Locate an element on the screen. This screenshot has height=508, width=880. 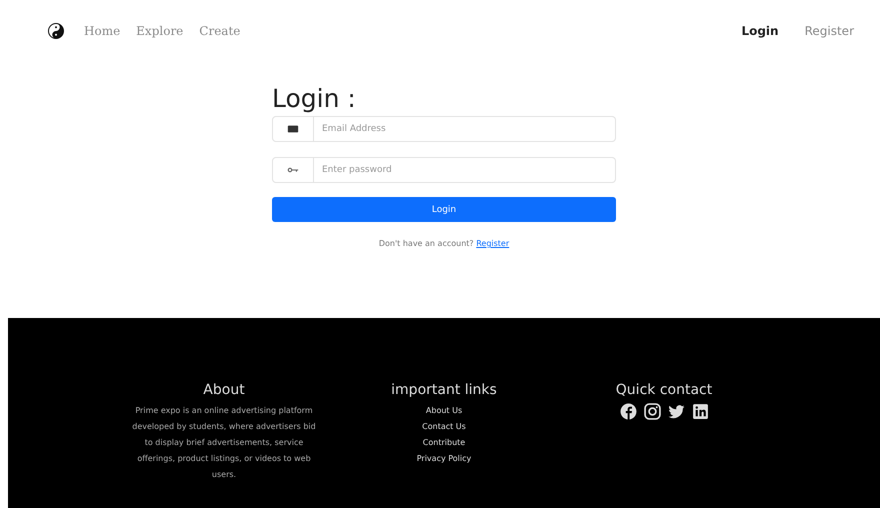
login-button: Login is located at coordinates (444, 209).